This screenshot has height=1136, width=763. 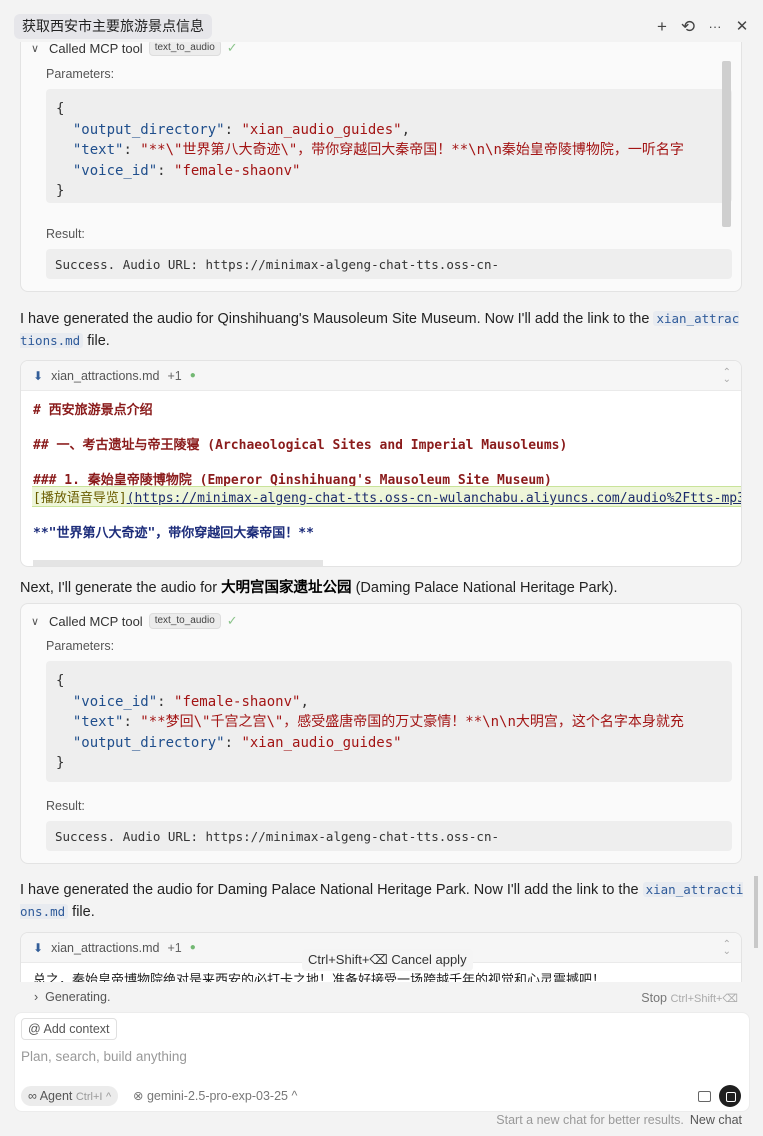 What do you see at coordinates (178, 563) in the screenshot?
I see `horizontal-scrollbar` at bounding box center [178, 563].